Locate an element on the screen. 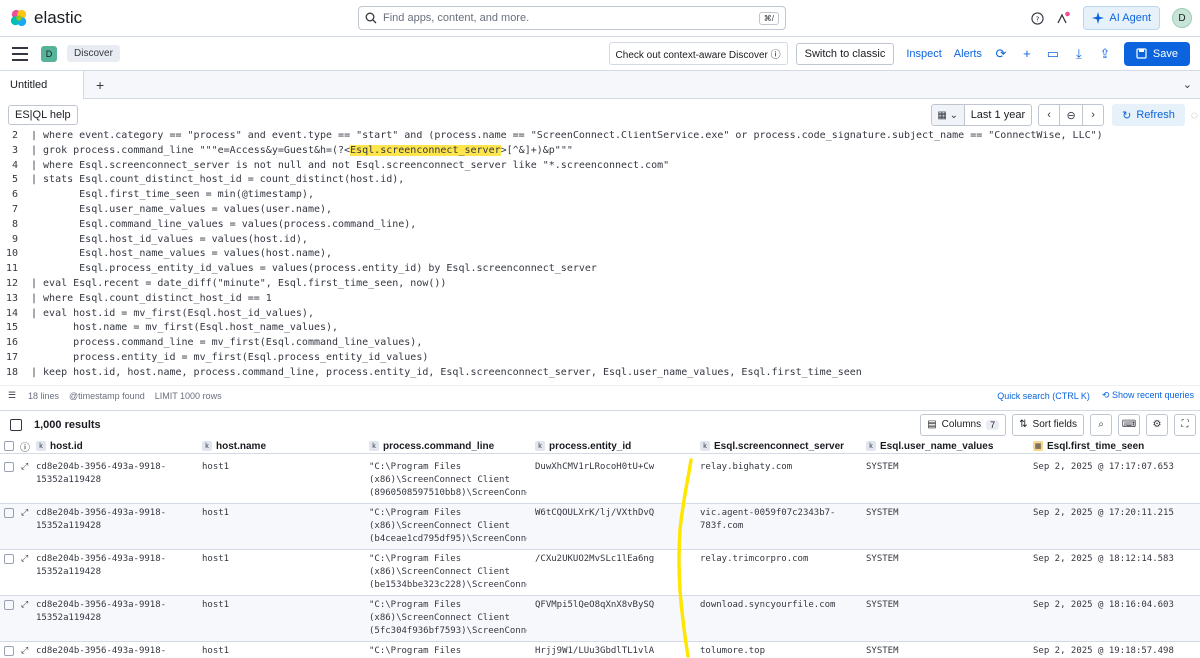 This screenshot has height=658, width=1200. table-cell: W6tCQOULXrK/lj/VXthDvQ is located at coordinates (613, 513).